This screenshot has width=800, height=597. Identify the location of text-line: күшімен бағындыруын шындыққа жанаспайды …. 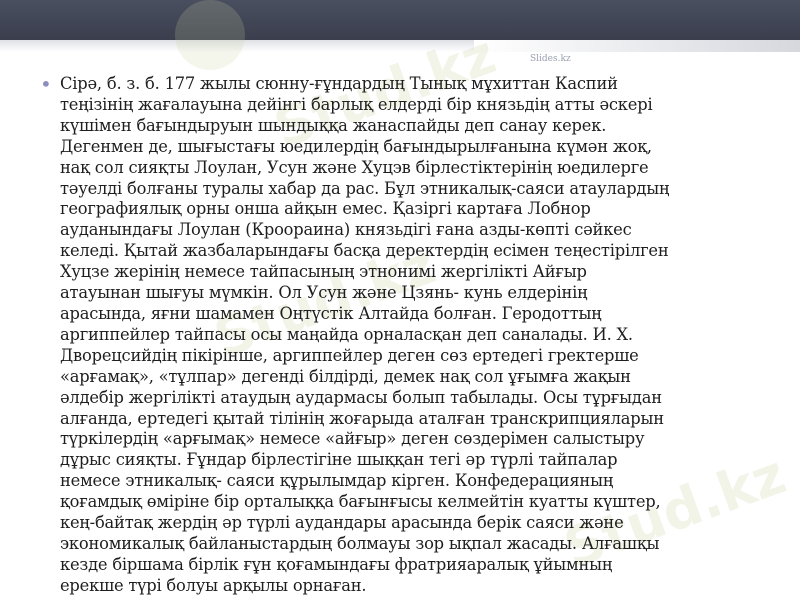
(333, 125).